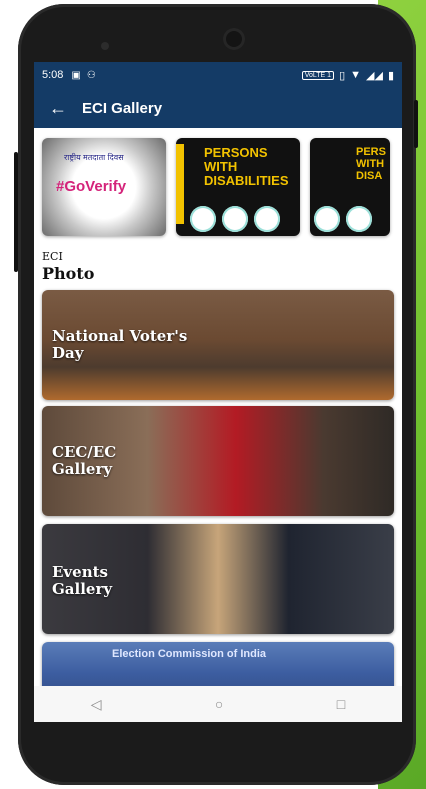 The width and height of the screenshot is (426, 789). What do you see at coordinates (68, 273) in the screenshot?
I see `section-label-large: Photo` at bounding box center [68, 273].